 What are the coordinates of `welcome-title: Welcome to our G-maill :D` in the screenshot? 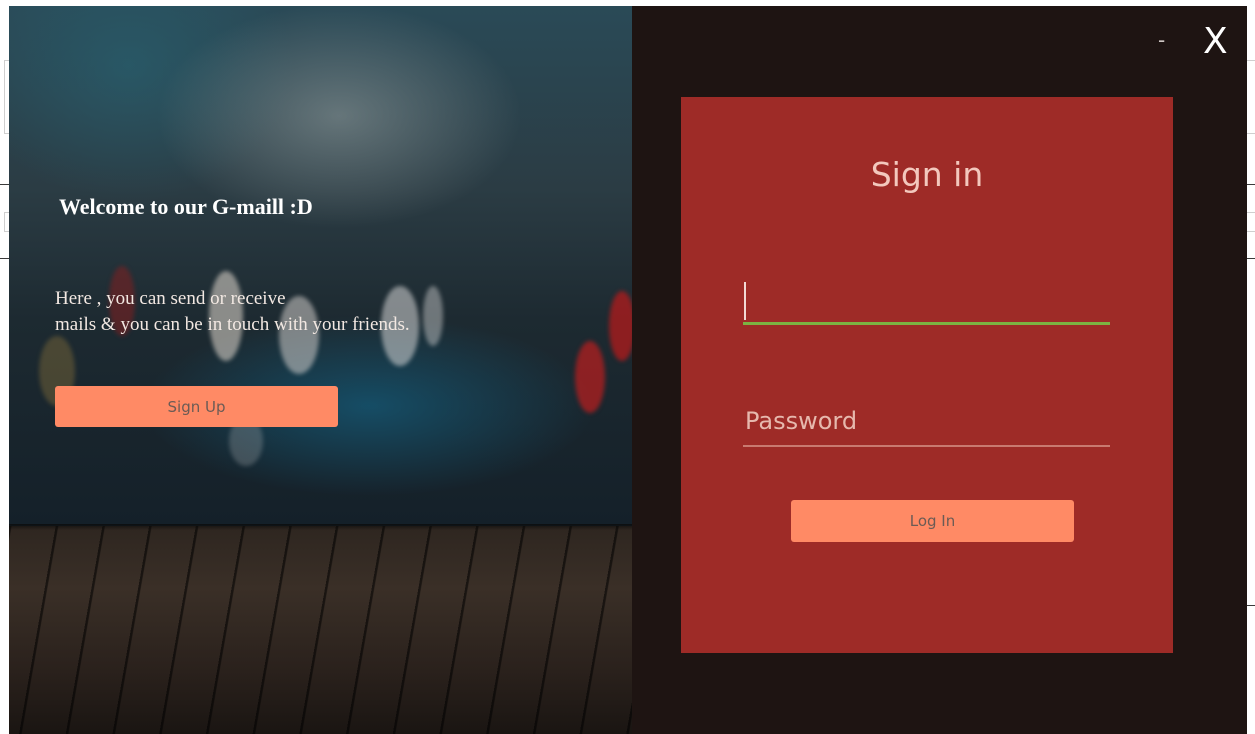 It's located at (186, 206).